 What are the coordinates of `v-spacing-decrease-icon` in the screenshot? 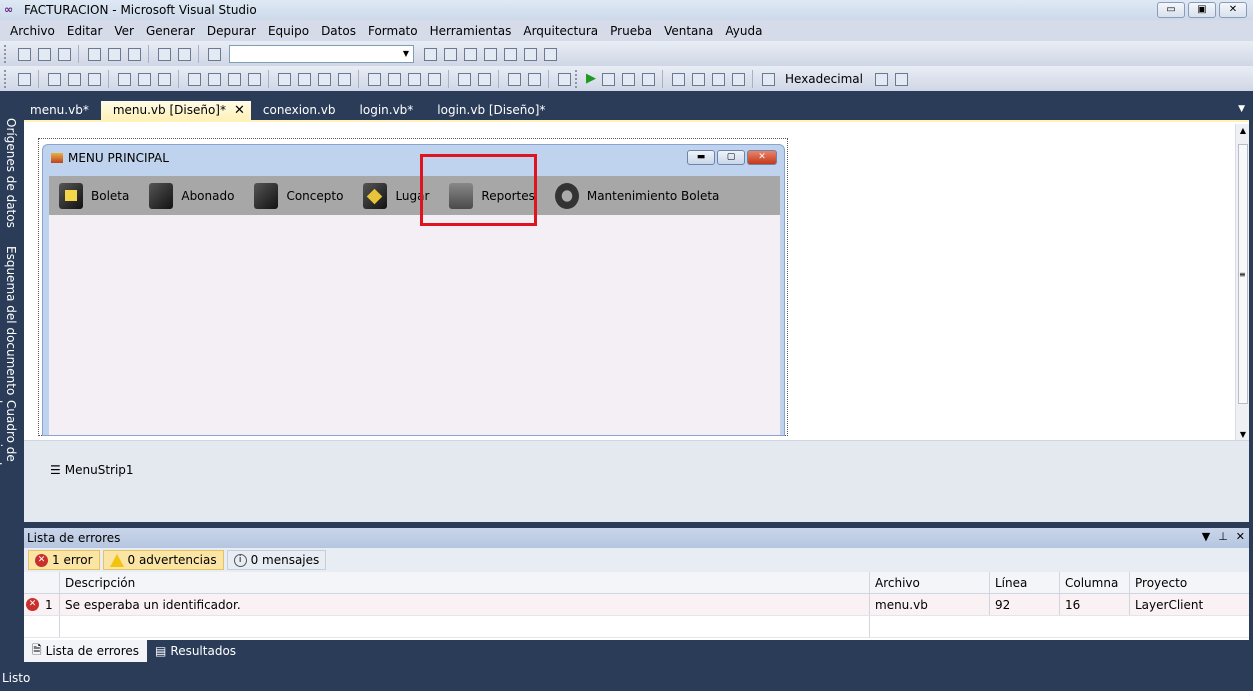 It's located at (413, 78).